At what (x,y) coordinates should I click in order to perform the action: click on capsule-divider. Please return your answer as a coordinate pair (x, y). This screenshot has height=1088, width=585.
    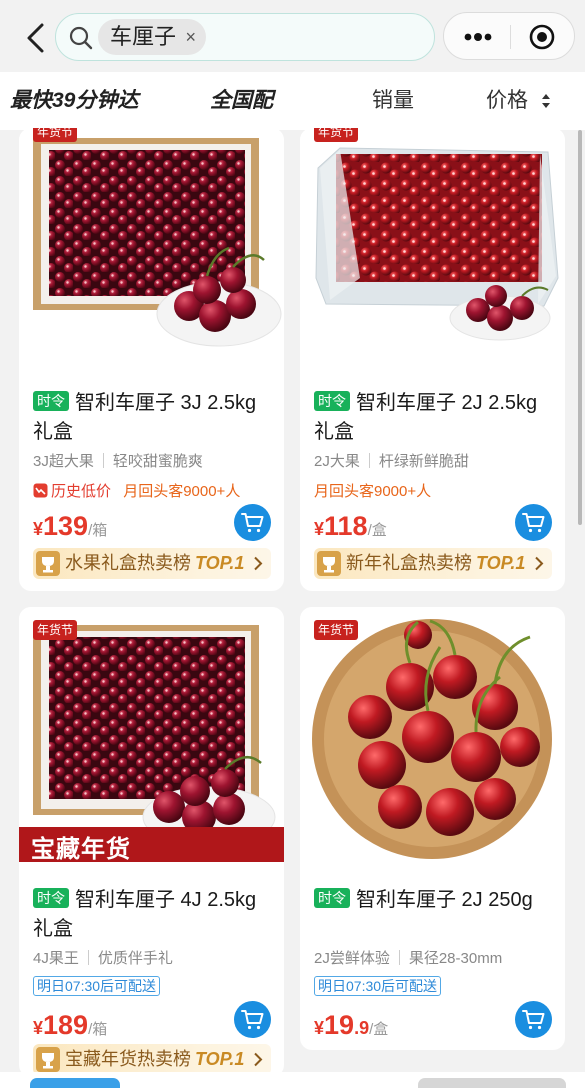
    Looking at the image, I should click on (510, 37).